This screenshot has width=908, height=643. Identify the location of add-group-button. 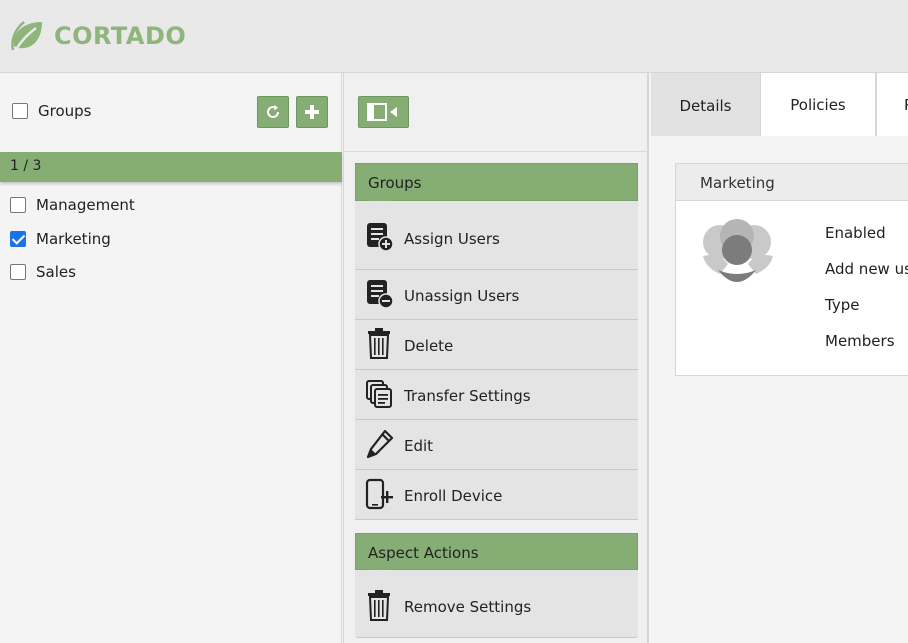
(312, 112).